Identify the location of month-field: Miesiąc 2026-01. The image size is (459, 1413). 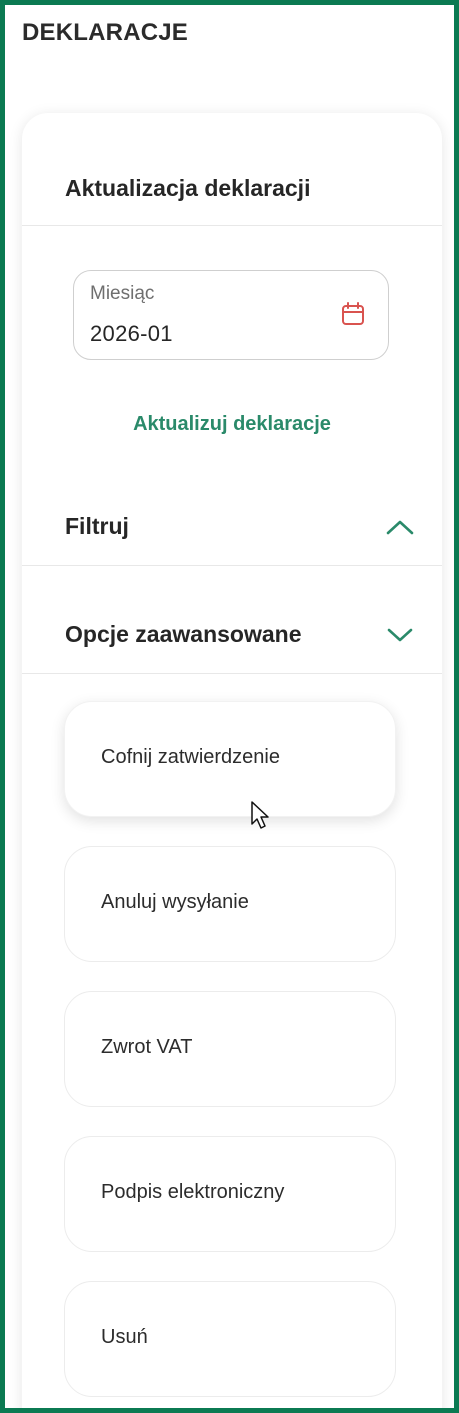
(231, 315).